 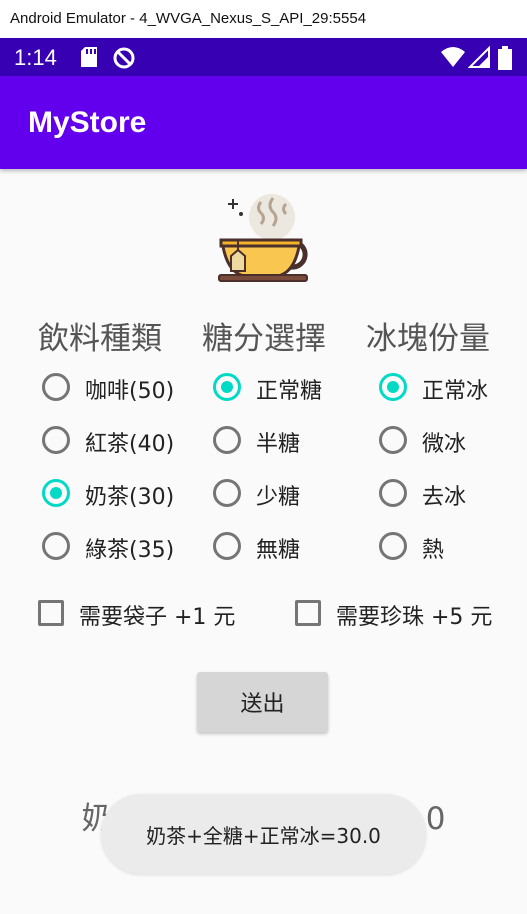 What do you see at coordinates (278, 444) in the screenshot?
I see `radio-label: 半糖` at bounding box center [278, 444].